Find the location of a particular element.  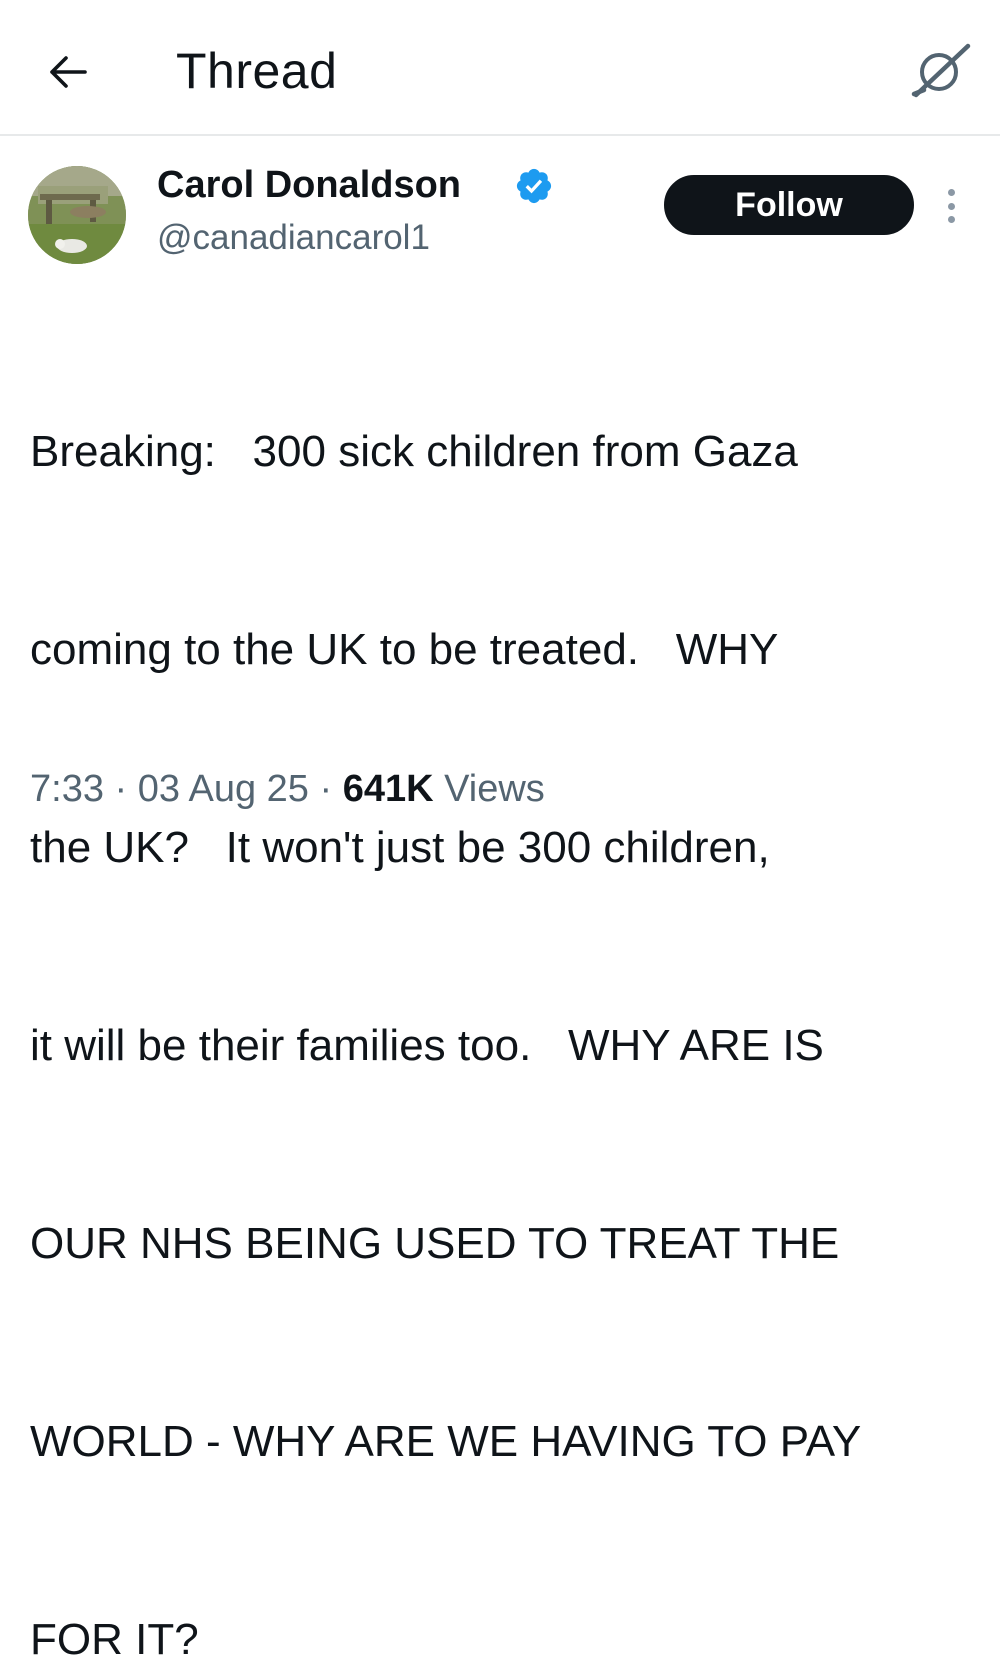

avatar-image is located at coordinates (77, 215).